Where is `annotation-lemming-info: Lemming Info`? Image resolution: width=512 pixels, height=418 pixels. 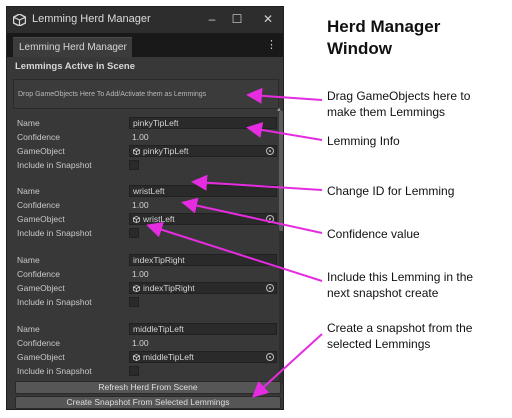 annotation-lemming-info: Lemming Info is located at coordinates (363, 141).